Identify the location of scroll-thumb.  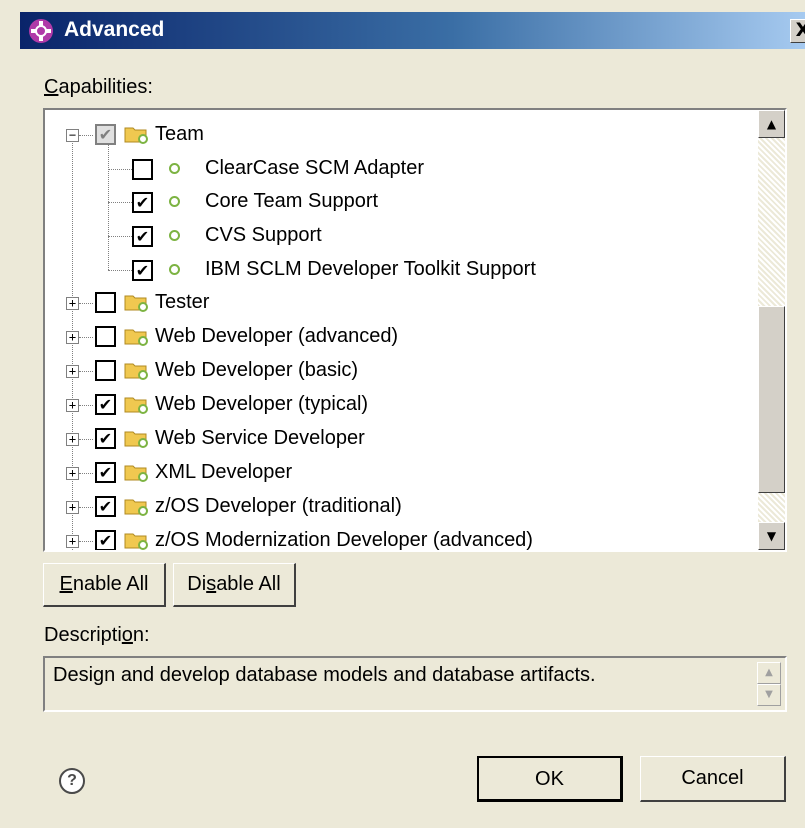
(771, 399).